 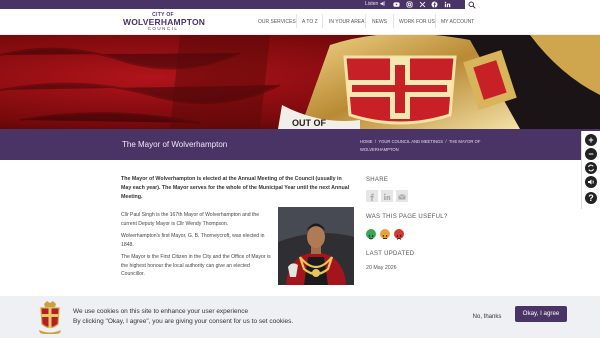 What do you see at coordinates (381, 268) in the screenshot?
I see `last-updated-value: 20 May 2026` at bounding box center [381, 268].